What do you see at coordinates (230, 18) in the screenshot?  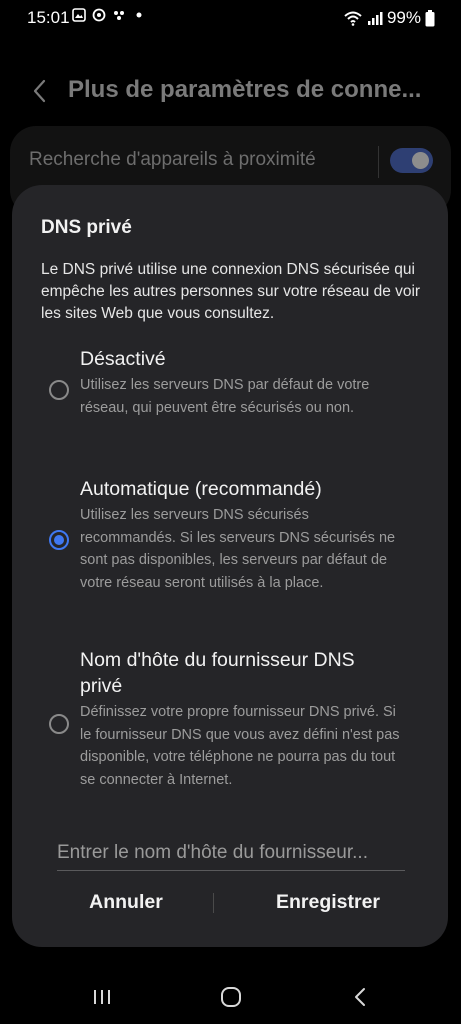 I see `status-bar: 15:01 99%` at bounding box center [230, 18].